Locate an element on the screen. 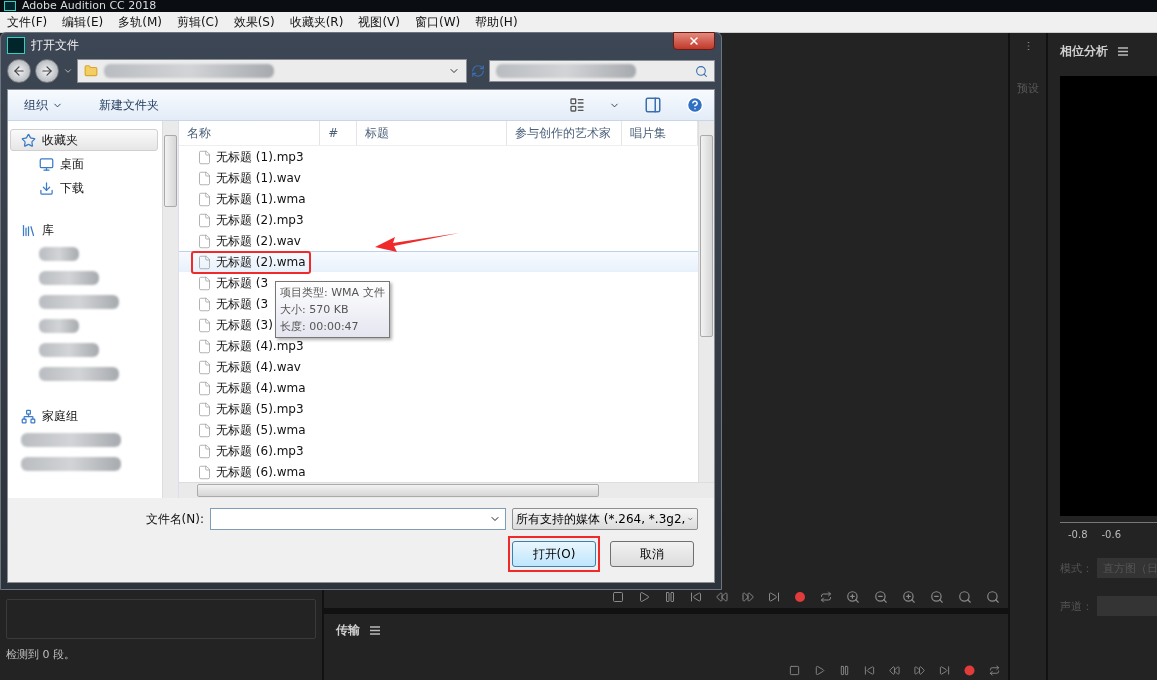 This screenshot has height=680, width=1157. file-row: 无标题 (4).wav is located at coordinates (243, 366).